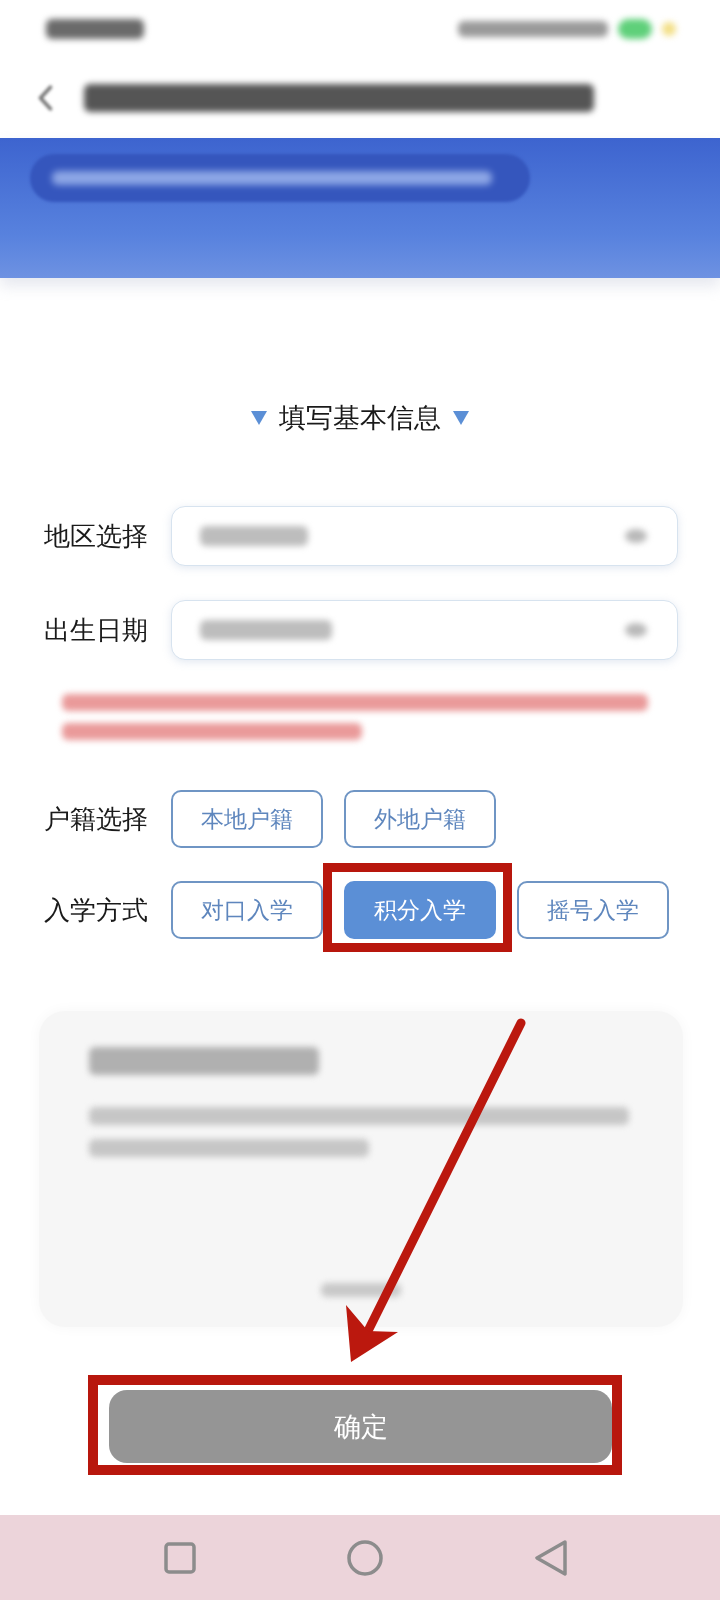 Image resolution: width=720 pixels, height=1600 pixels. What do you see at coordinates (420, 910) in the screenshot?
I see `option-button: 积分入学` at bounding box center [420, 910].